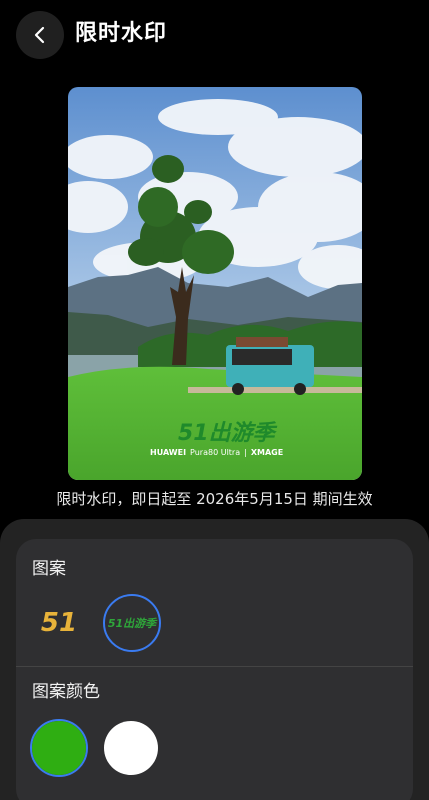 Image resolution: width=429 pixels, height=800 pixels. I want to click on header: 限时水印, so click(214, 35).